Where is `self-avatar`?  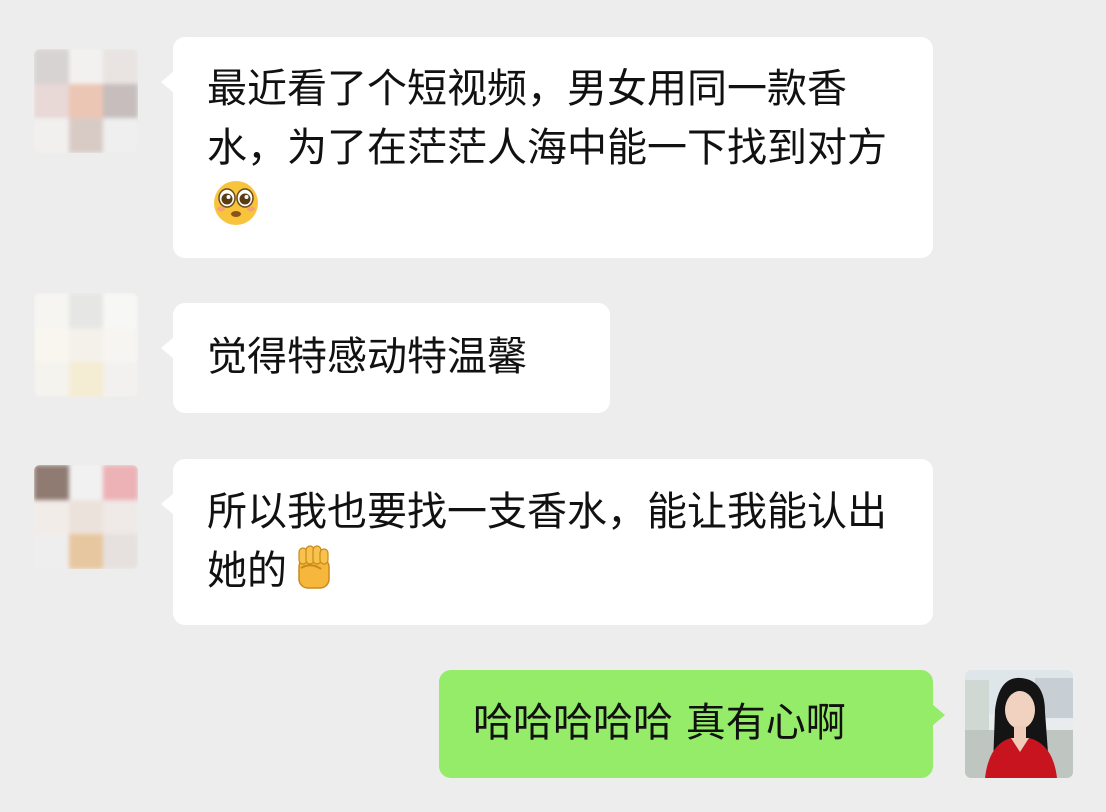 self-avatar is located at coordinates (1019, 724).